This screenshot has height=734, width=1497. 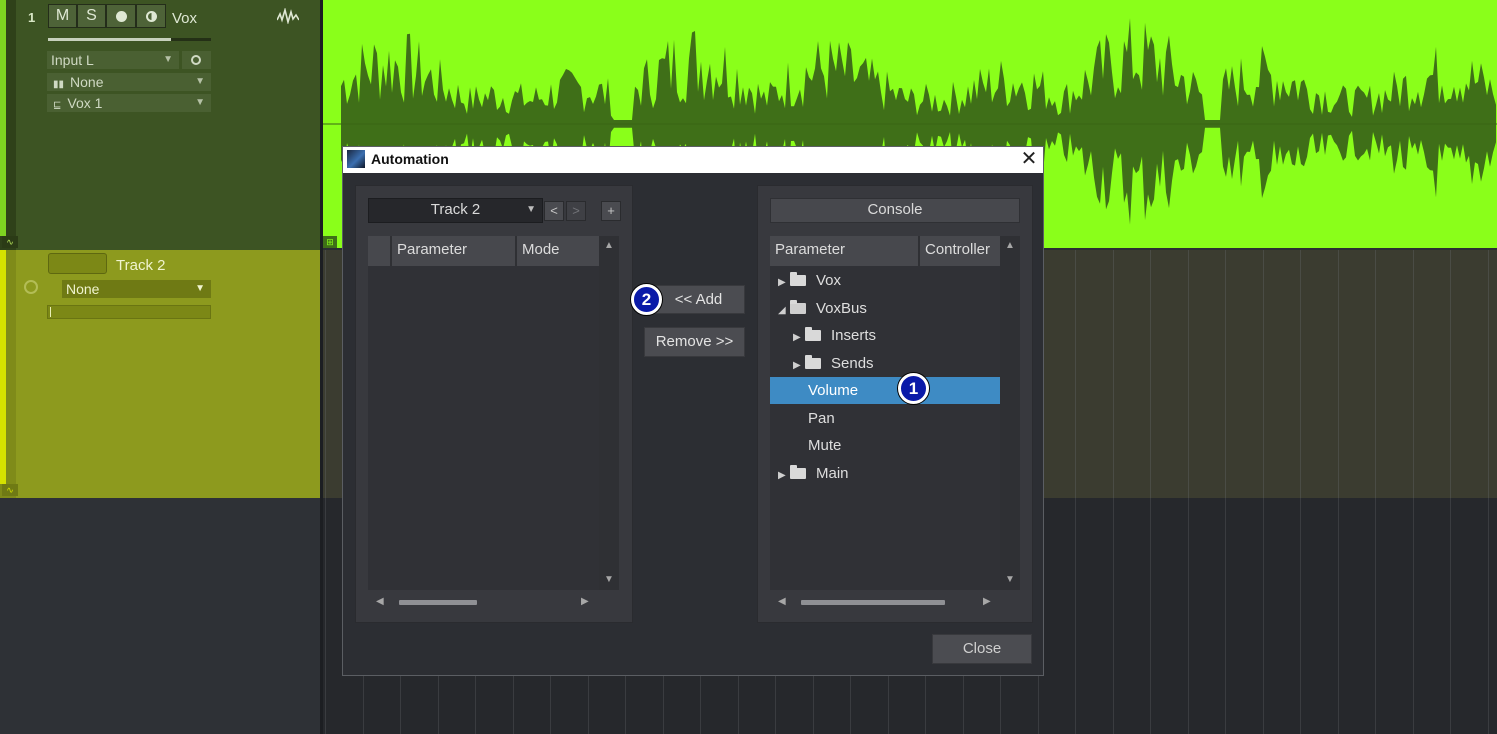 What do you see at coordinates (31, 287) in the screenshot?
I see `power-icon` at bounding box center [31, 287].